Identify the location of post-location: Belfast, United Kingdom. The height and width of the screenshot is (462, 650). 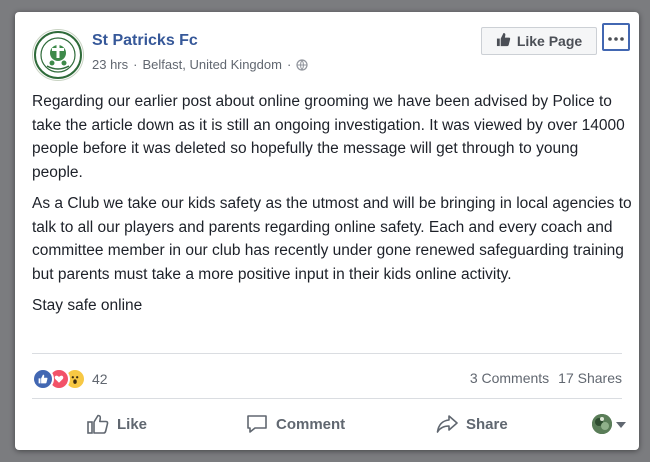
(211, 64).